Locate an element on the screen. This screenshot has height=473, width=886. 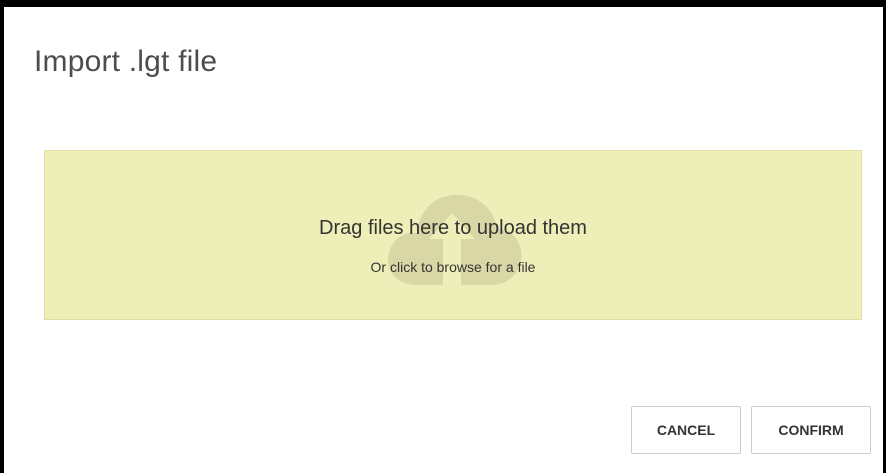
confirm-button: CONFIRM is located at coordinates (811, 430).